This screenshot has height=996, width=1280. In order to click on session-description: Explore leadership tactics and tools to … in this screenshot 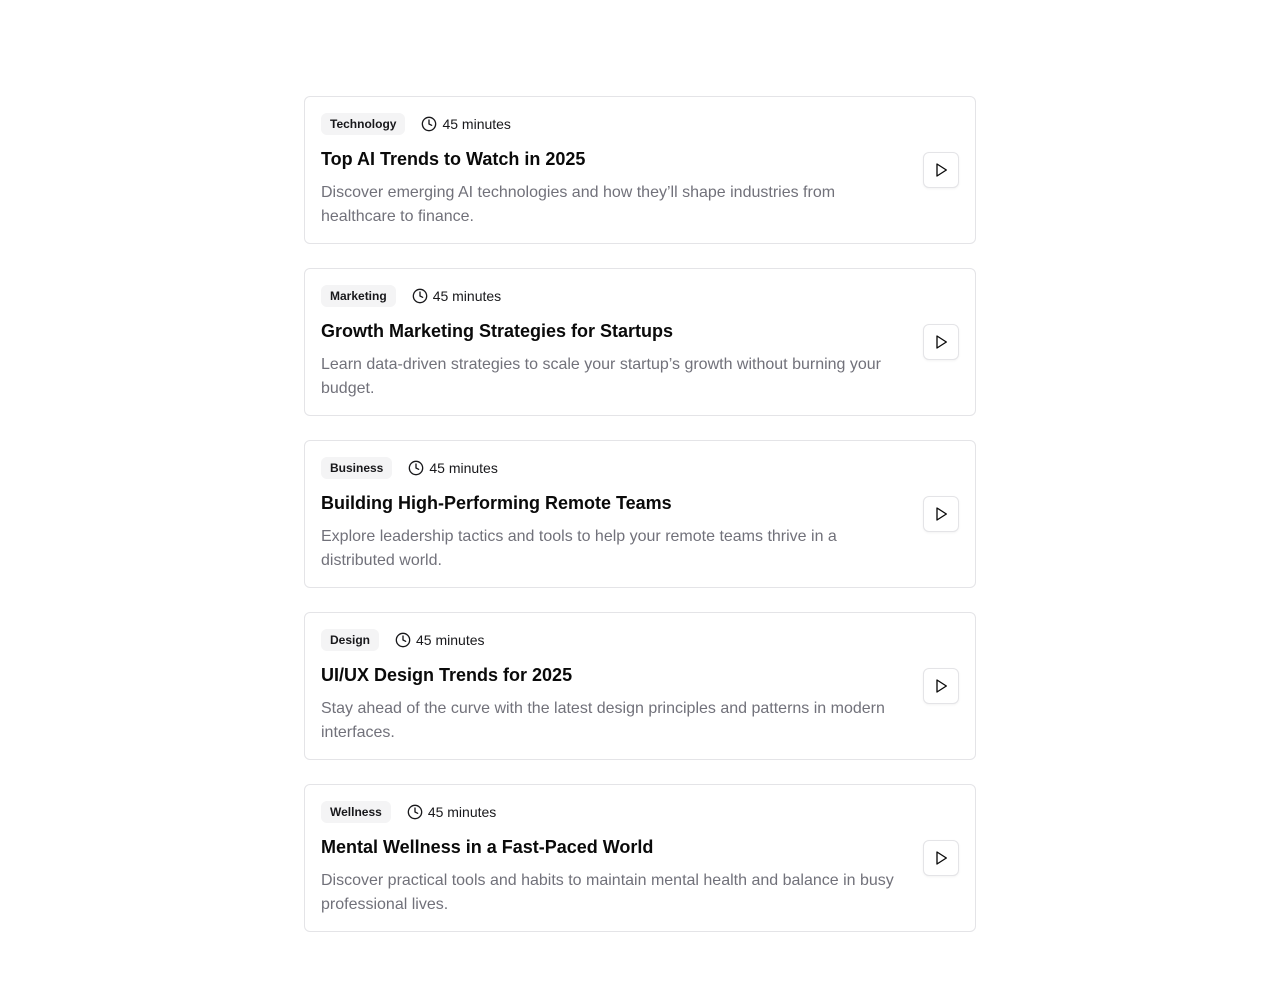, I will do `click(579, 548)`.